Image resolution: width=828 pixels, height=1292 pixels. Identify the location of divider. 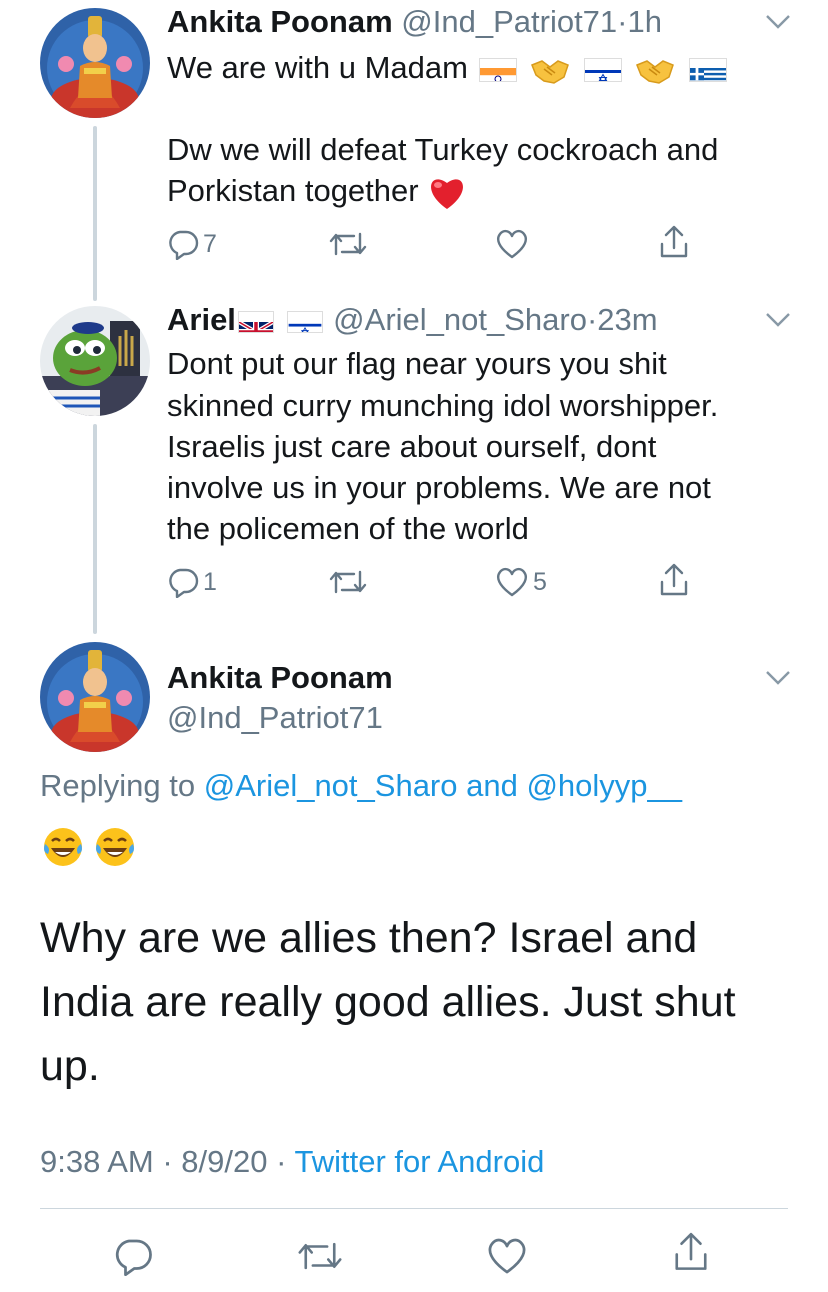
(414, 1208).